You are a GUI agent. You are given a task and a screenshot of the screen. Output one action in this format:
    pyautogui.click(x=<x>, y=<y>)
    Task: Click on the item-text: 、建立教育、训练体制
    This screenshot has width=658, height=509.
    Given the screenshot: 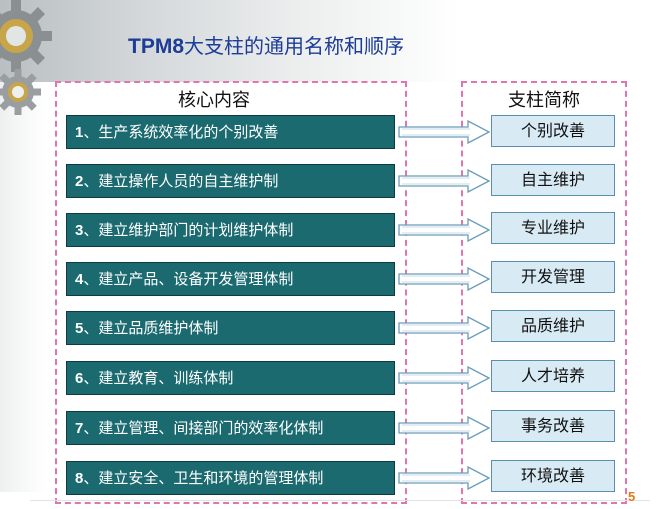 What is the action you would take?
    pyautogui.click(x=158, y=378)
    